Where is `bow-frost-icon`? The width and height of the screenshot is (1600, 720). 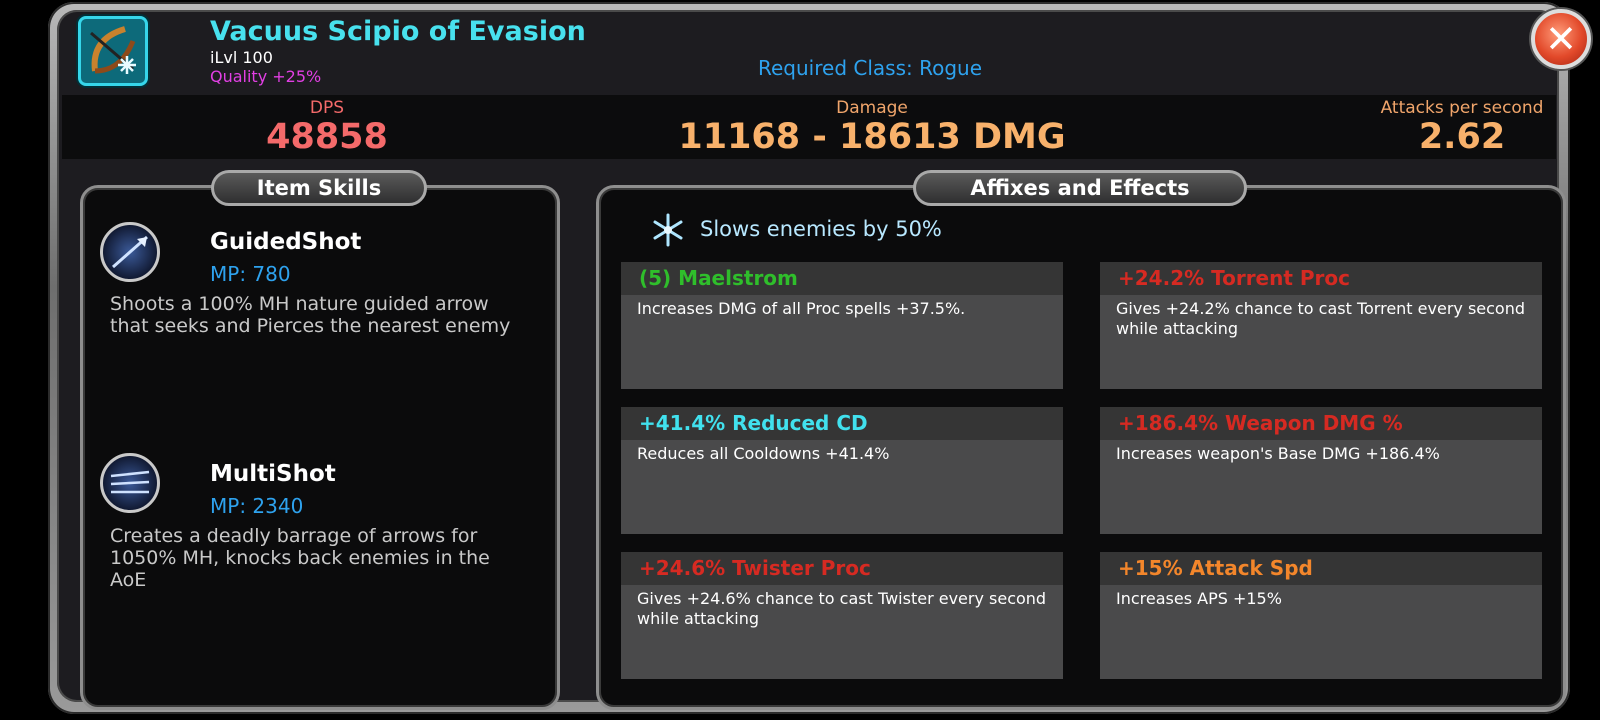
bow-frost-icon is located at coordinates (113, 51).